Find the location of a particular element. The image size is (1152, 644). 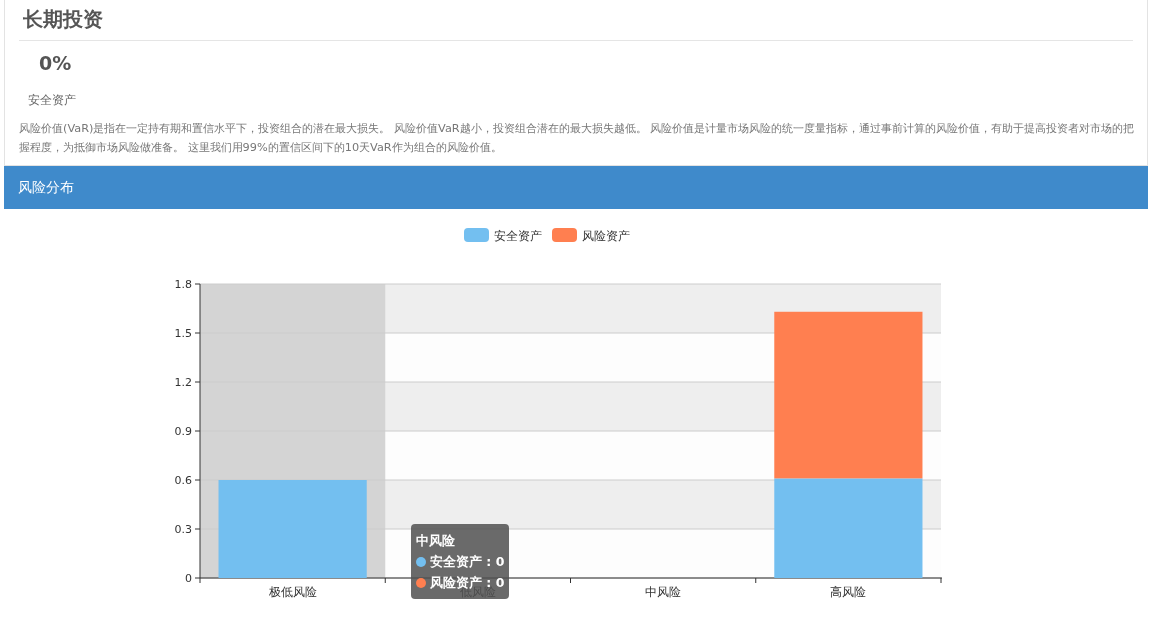

y-tick-label: 0 is located at coordinates (188, 578).